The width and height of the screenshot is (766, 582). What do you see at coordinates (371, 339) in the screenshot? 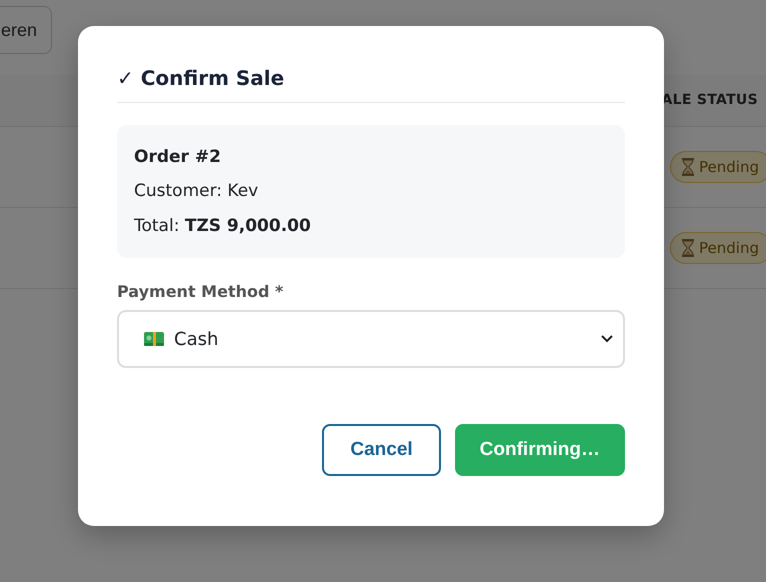
I see `payment-select: Cash` at bounding box center [371, 339].